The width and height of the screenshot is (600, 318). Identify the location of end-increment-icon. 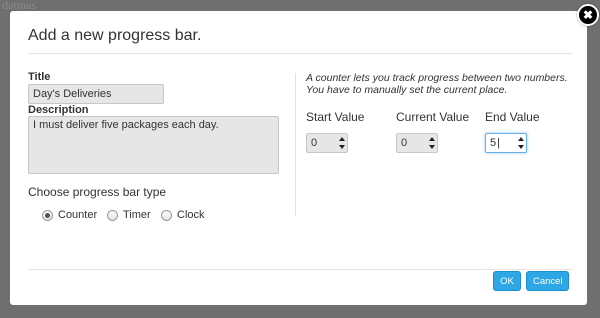
(520, 139).